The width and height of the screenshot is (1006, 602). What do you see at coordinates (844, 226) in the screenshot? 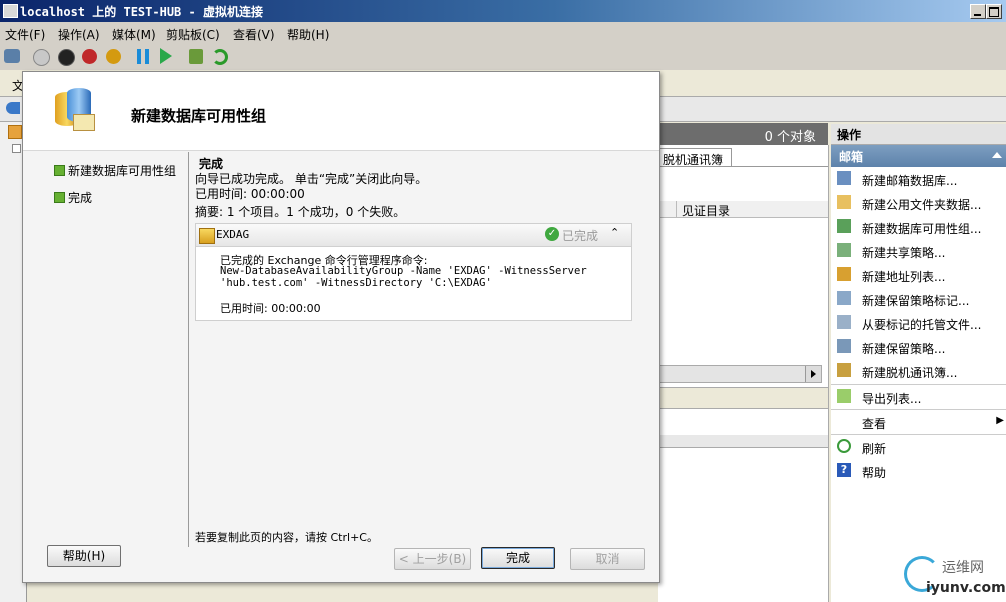
I see `dag-icon` at bounding box center [844, 226].